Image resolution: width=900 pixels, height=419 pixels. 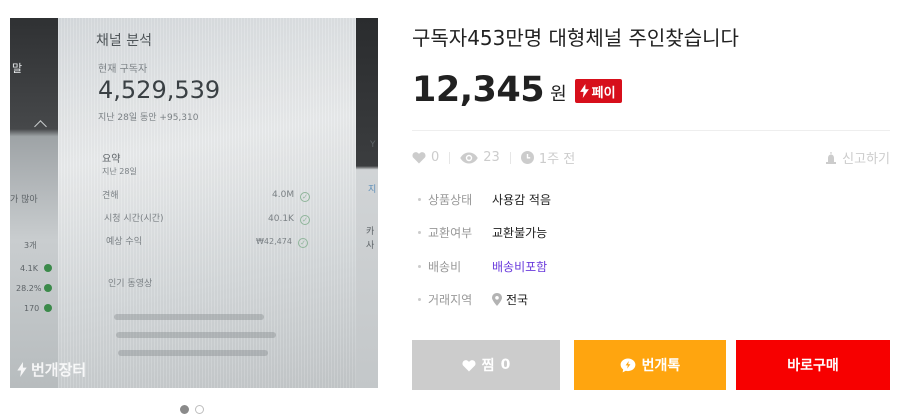 I want to click on photo-side-text: 28.2%, so click(x=29, y=288).